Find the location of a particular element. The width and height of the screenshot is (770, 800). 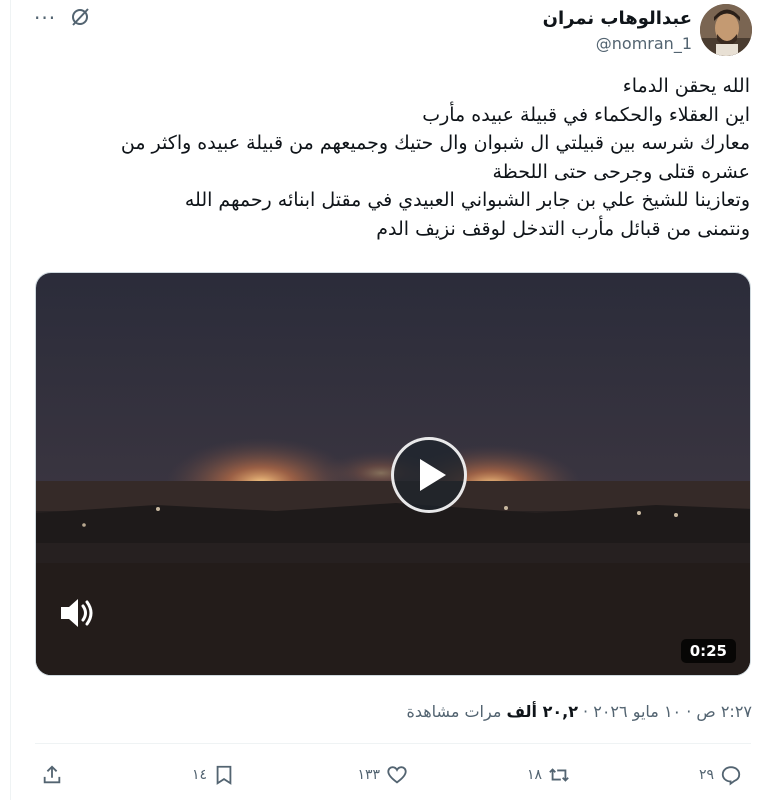

views-count: ٢٠,٢ ألف is located at coordinates (542, 711).